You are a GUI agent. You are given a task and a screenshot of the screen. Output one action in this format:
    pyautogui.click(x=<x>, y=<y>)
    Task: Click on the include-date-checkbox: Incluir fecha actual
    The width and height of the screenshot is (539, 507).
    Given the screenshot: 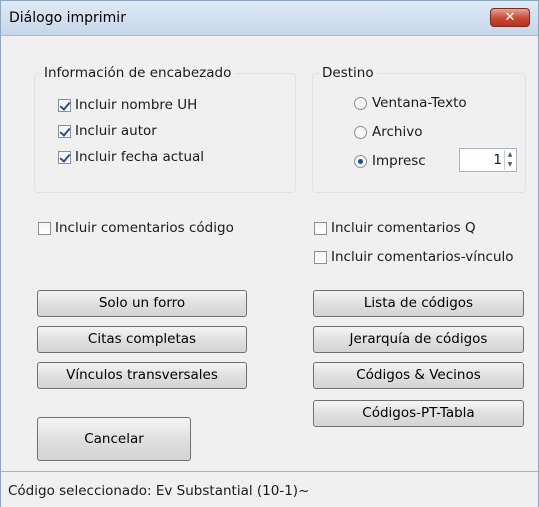 What is the action you would take?
    pyautogui.click(x=131, y=157)
    